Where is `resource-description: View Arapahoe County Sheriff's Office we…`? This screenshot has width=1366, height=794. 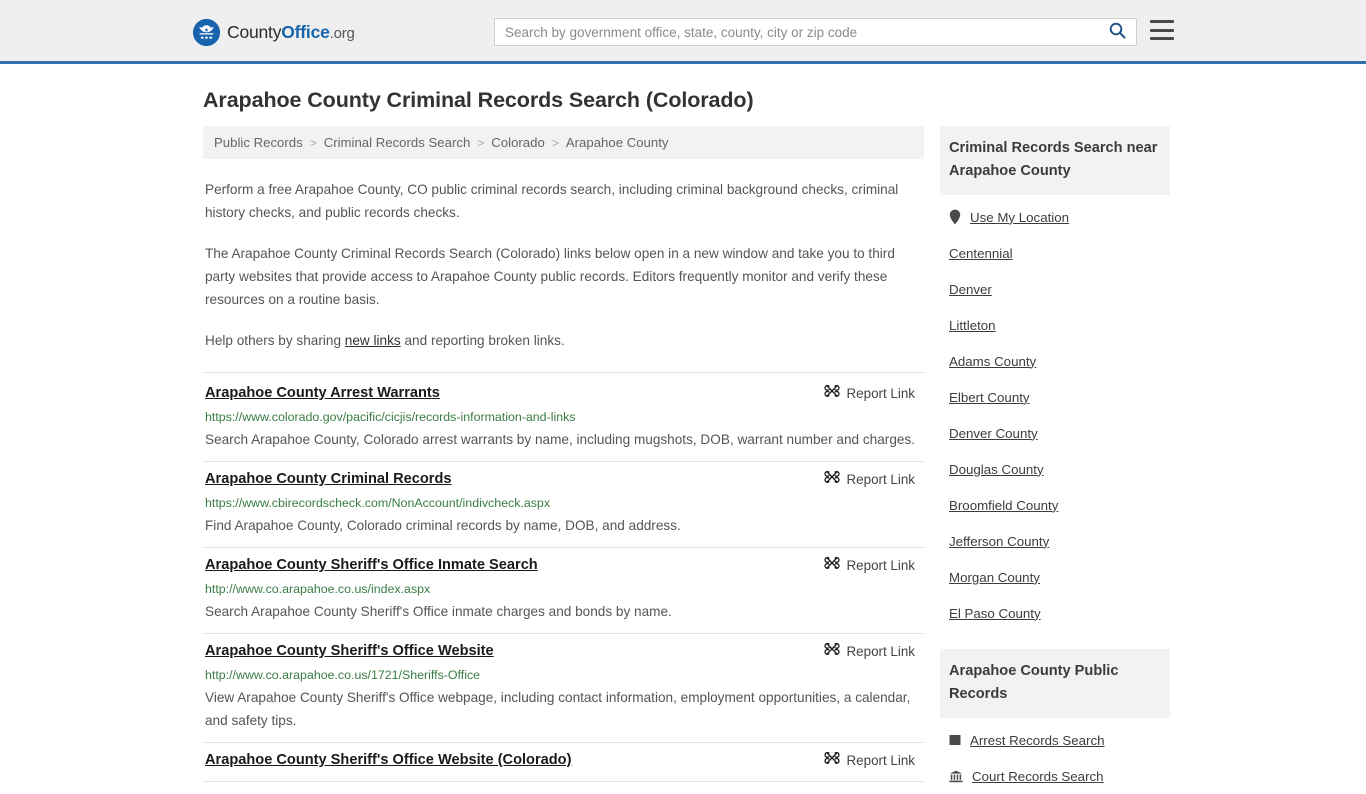
resource-description: View Arapahoe County Sheriff's Office we… is located at coordinates (558, 709).